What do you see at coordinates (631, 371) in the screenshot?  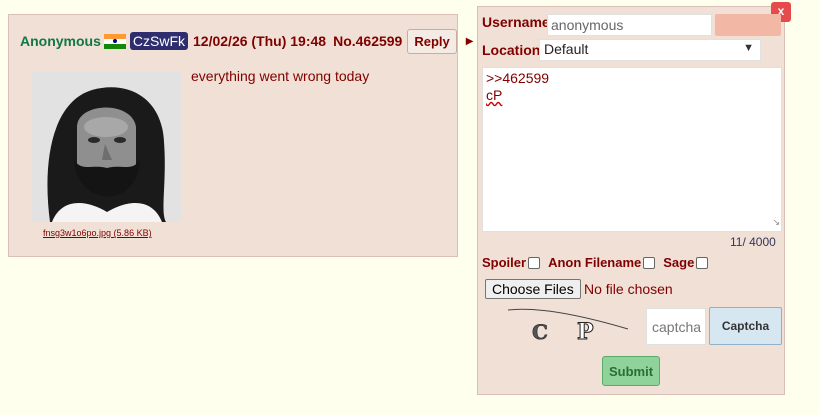 I see `submit-button: Submit` at bounding box center [631, 371].